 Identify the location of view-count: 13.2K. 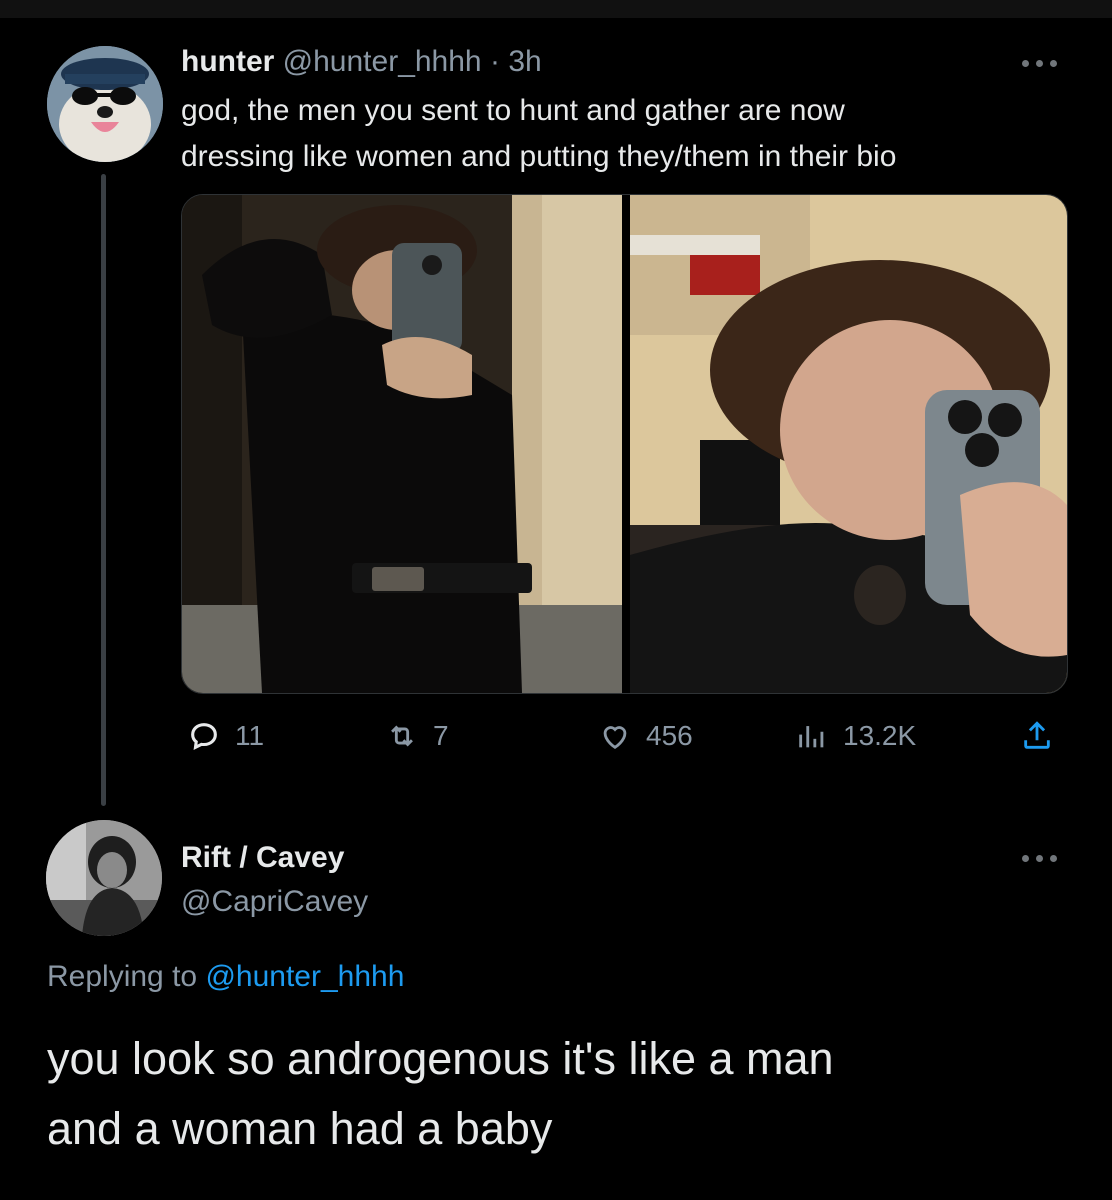
(880, 735).